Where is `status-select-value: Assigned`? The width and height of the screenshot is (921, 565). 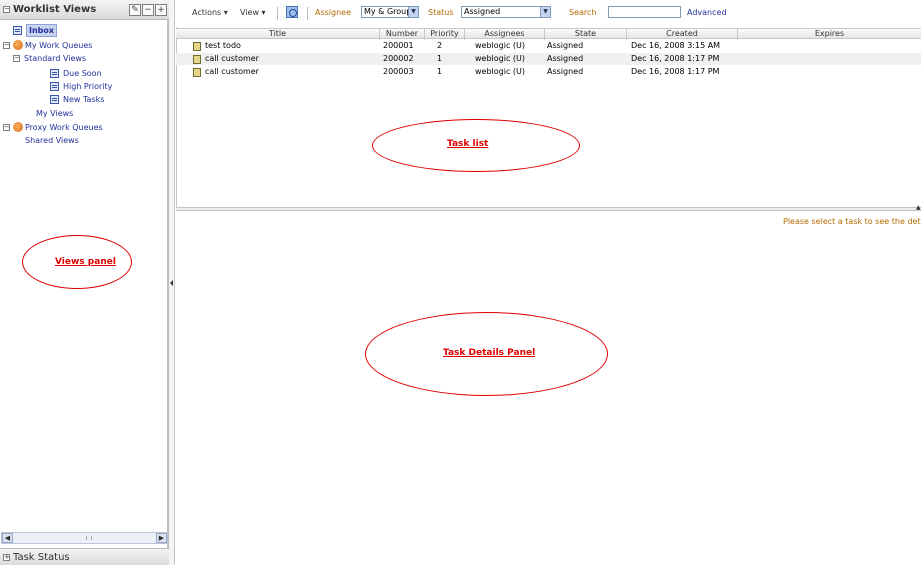
status-select-value: Assigned is located at coordinates (482, 11).